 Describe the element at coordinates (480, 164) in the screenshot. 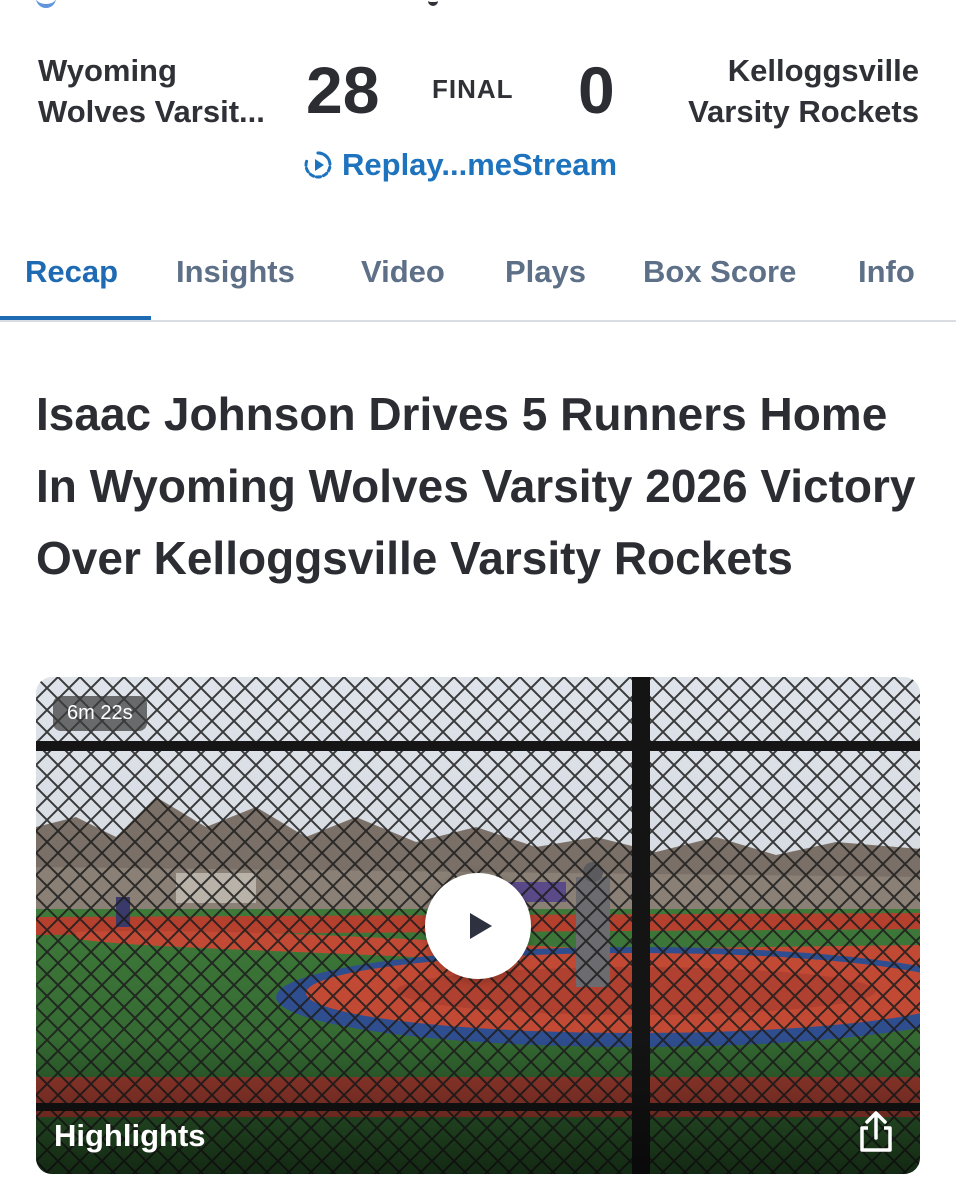

I see `replay-label: Replay...meStream` at that location.